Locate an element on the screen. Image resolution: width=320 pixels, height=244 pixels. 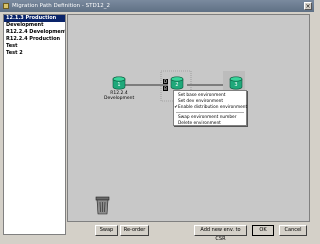
database-icon: 1 is located at coordinates (119, 83).